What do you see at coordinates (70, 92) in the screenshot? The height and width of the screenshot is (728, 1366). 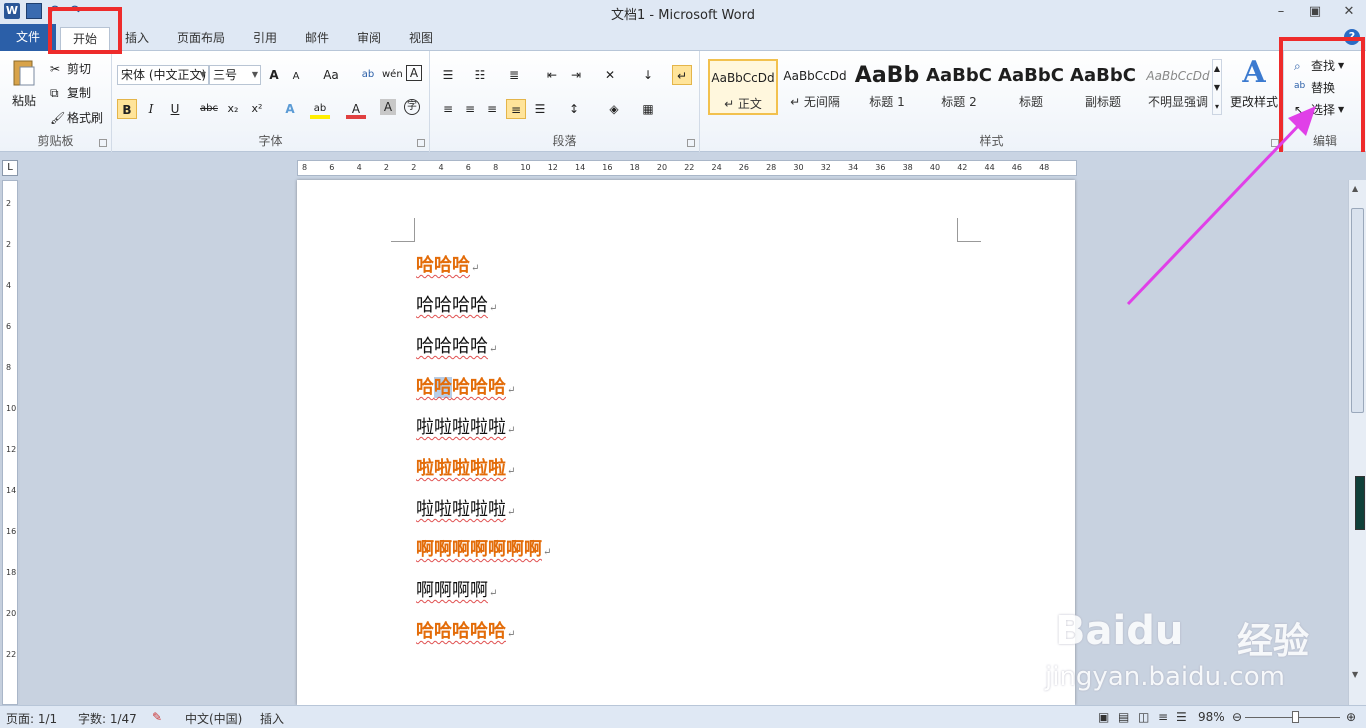 I see `copy-button: ⧉ 复制` at bounding box center [70, 92].